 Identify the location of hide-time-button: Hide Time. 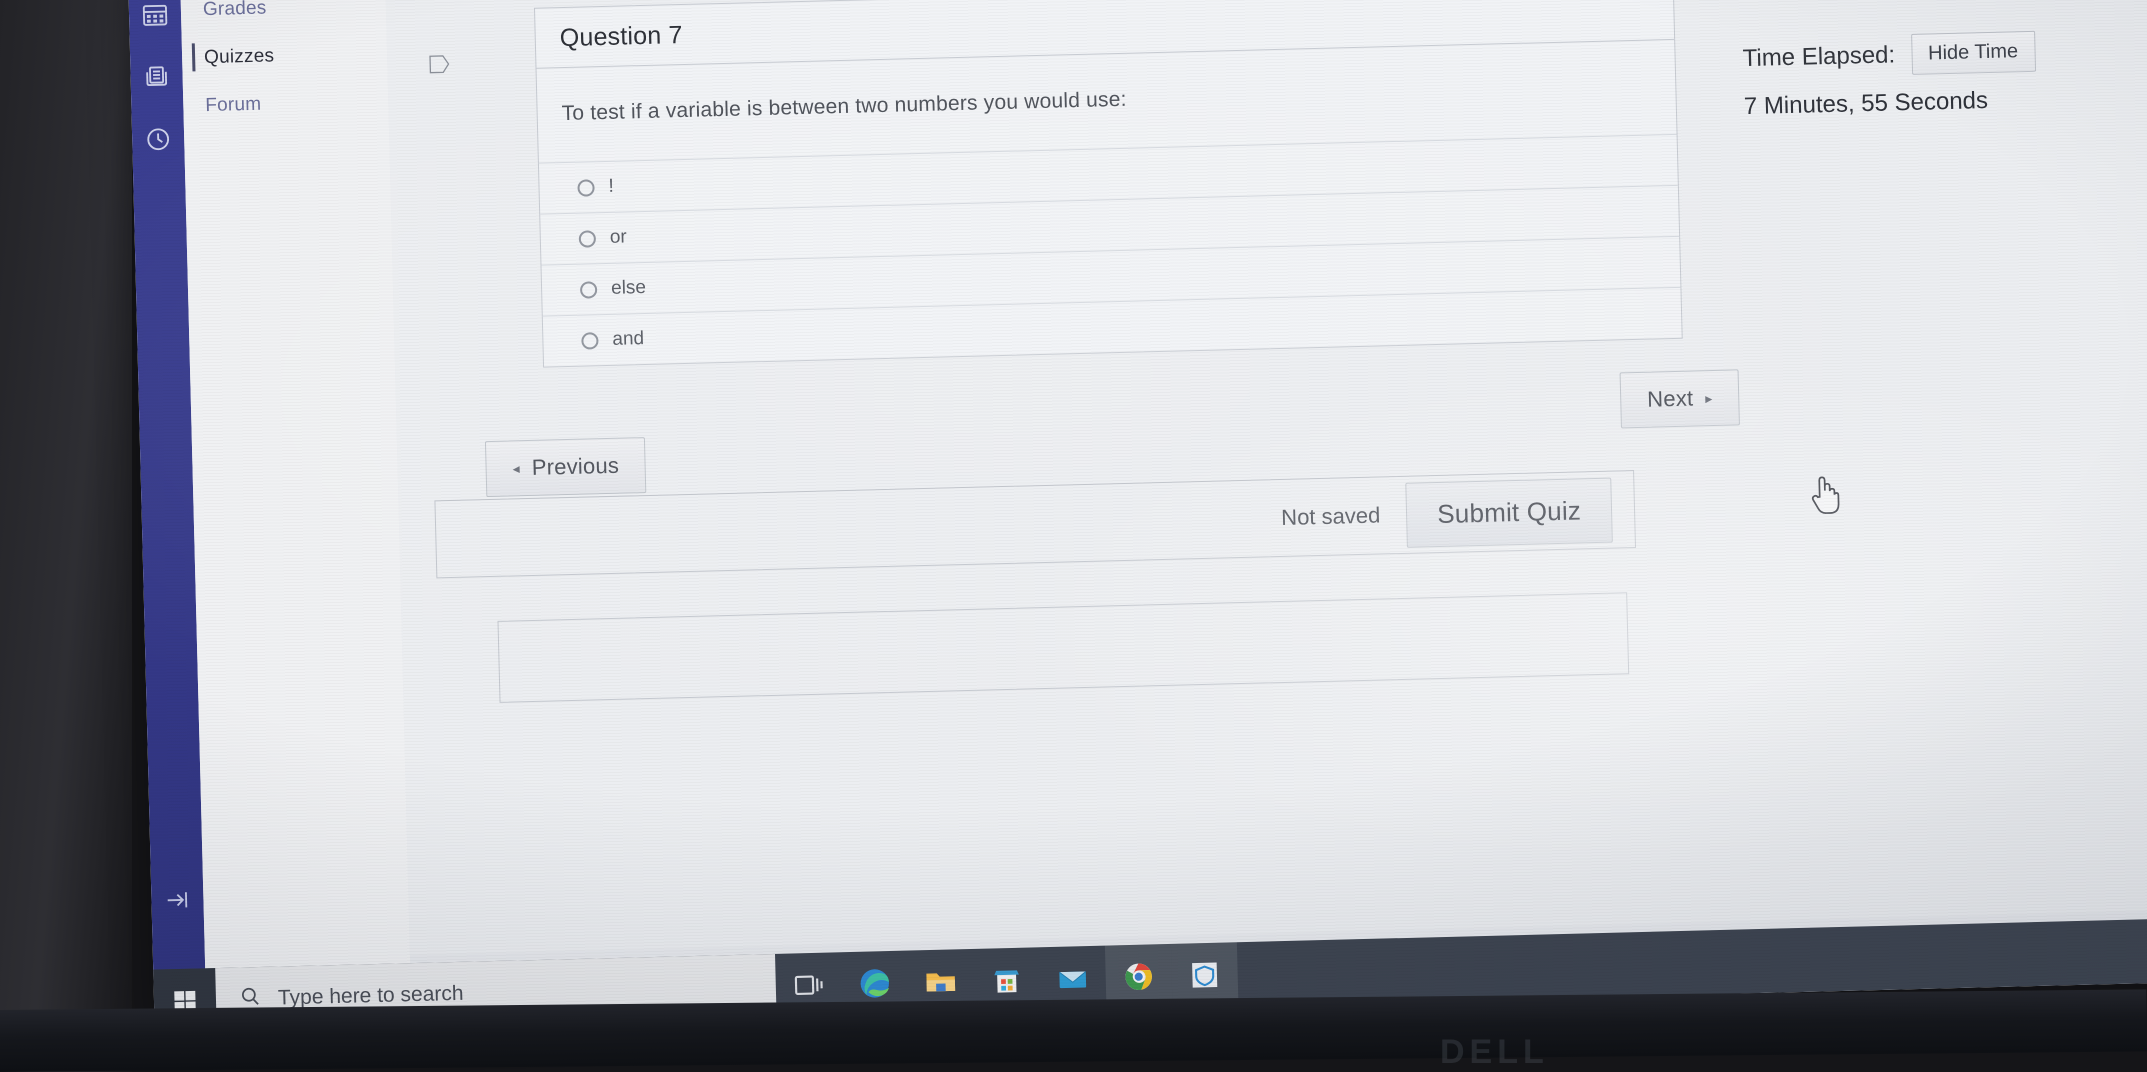
(1973, 52).